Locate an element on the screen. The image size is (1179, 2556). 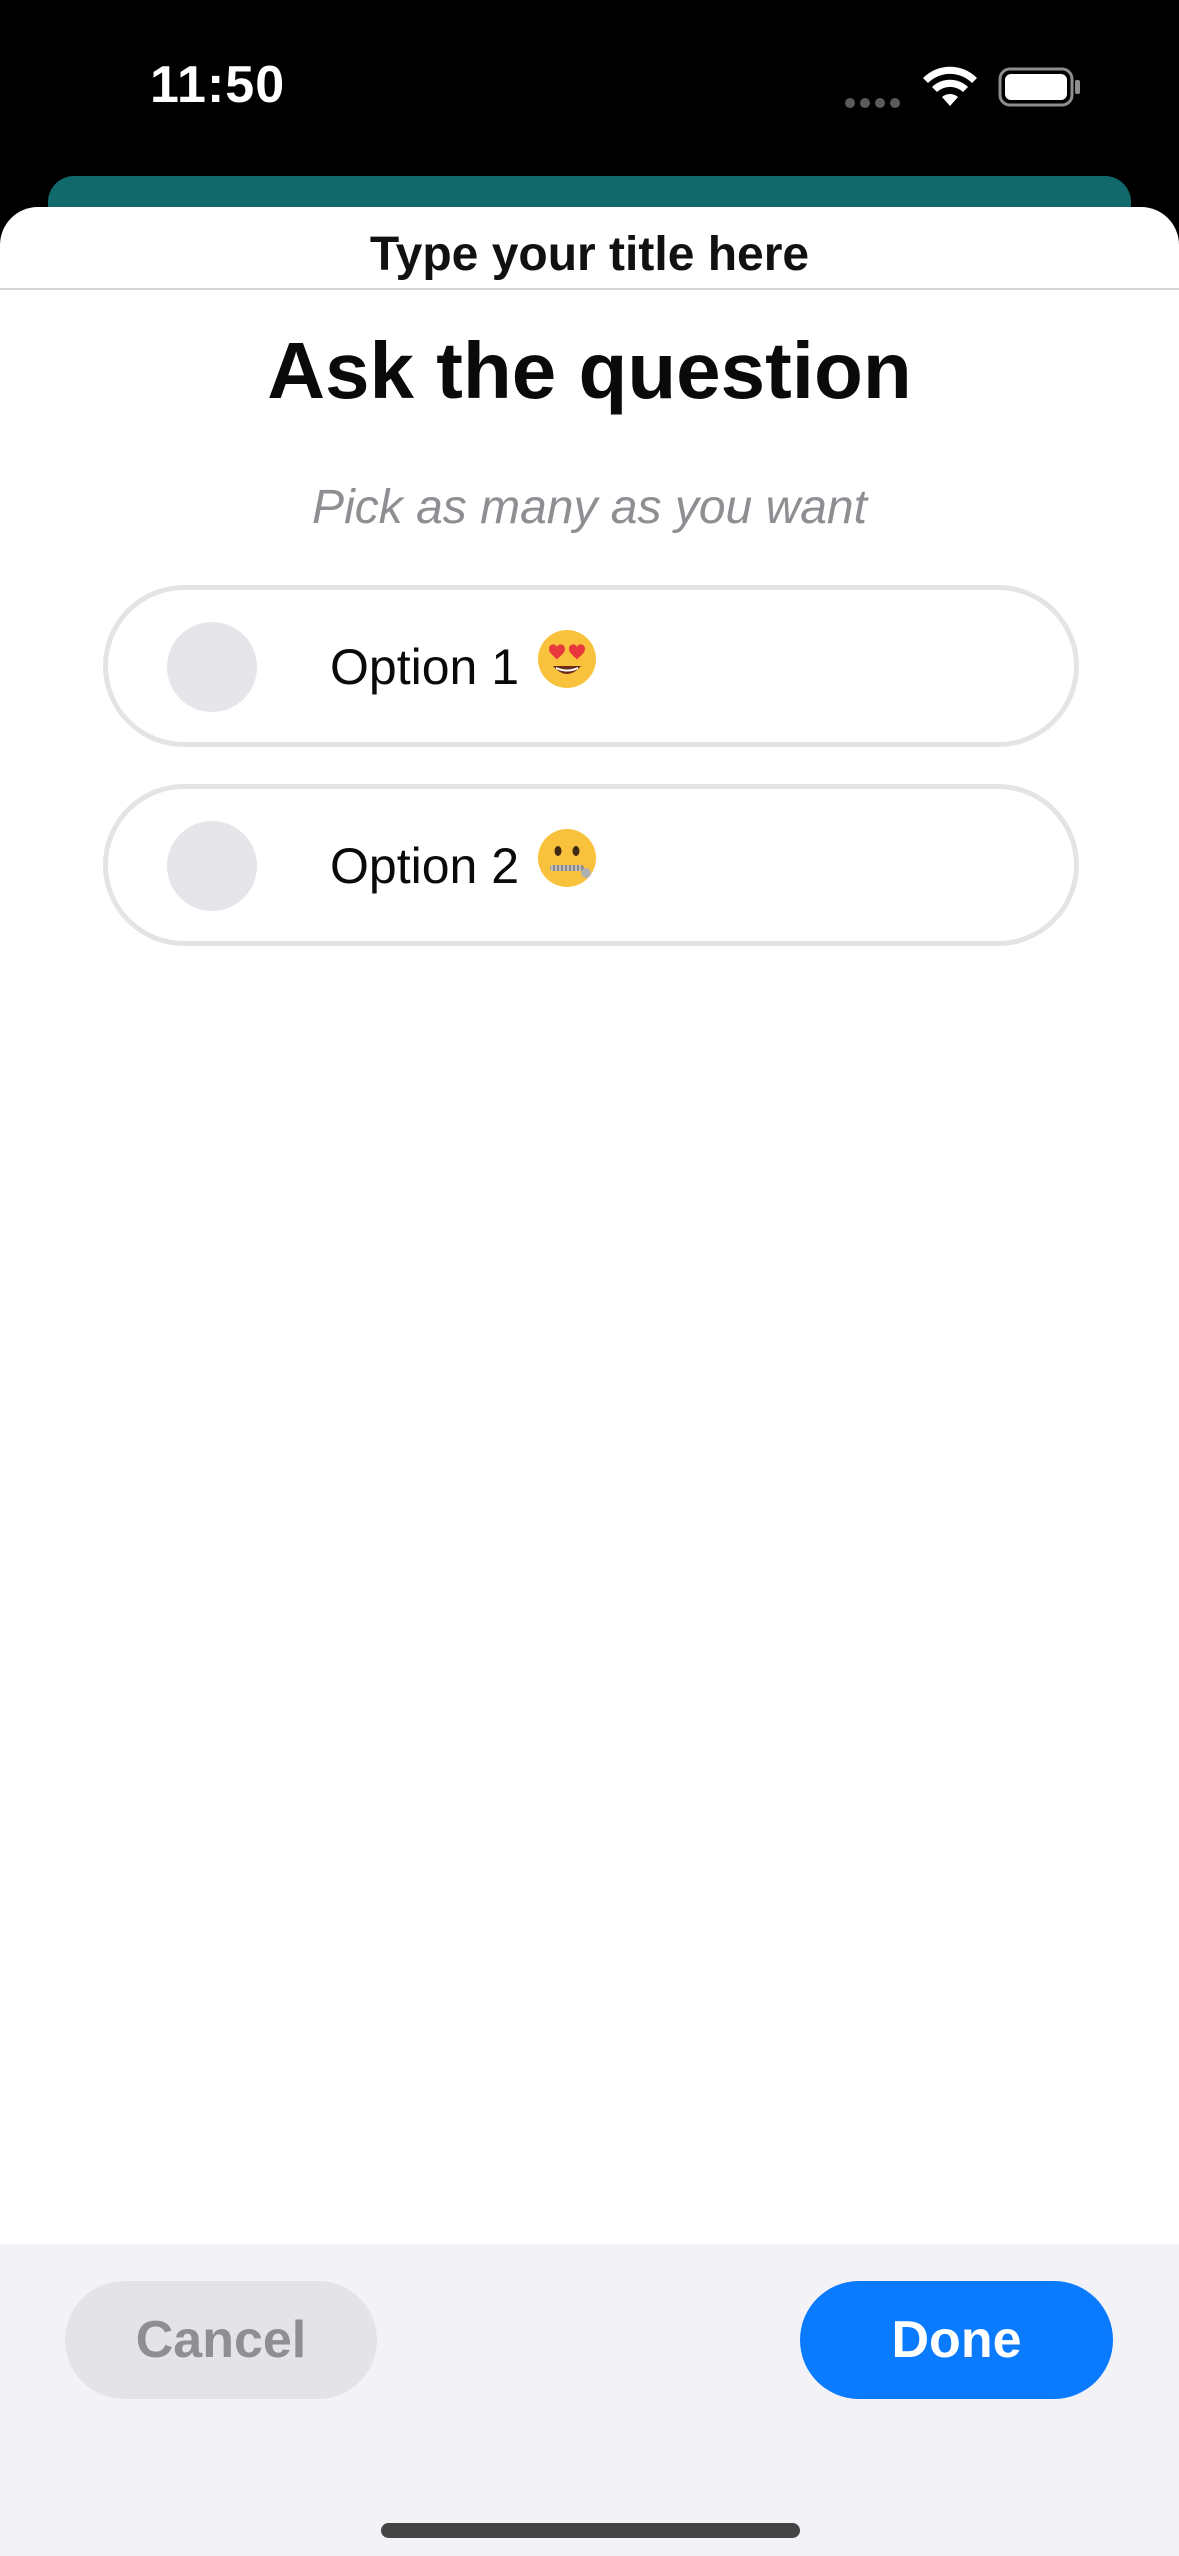
option-label: Option 1 is located at coordinates (425, 667).